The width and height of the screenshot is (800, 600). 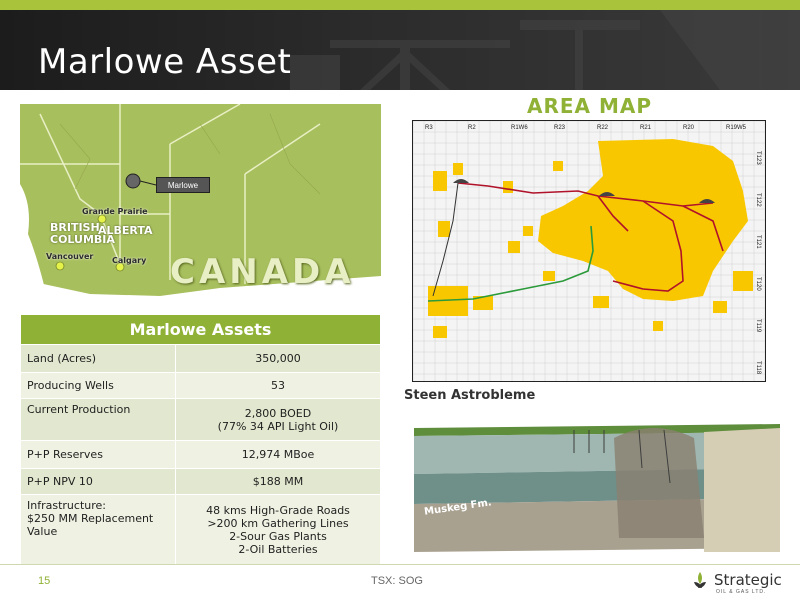 I want to click on footer-divider, so click(x=400, y=564).